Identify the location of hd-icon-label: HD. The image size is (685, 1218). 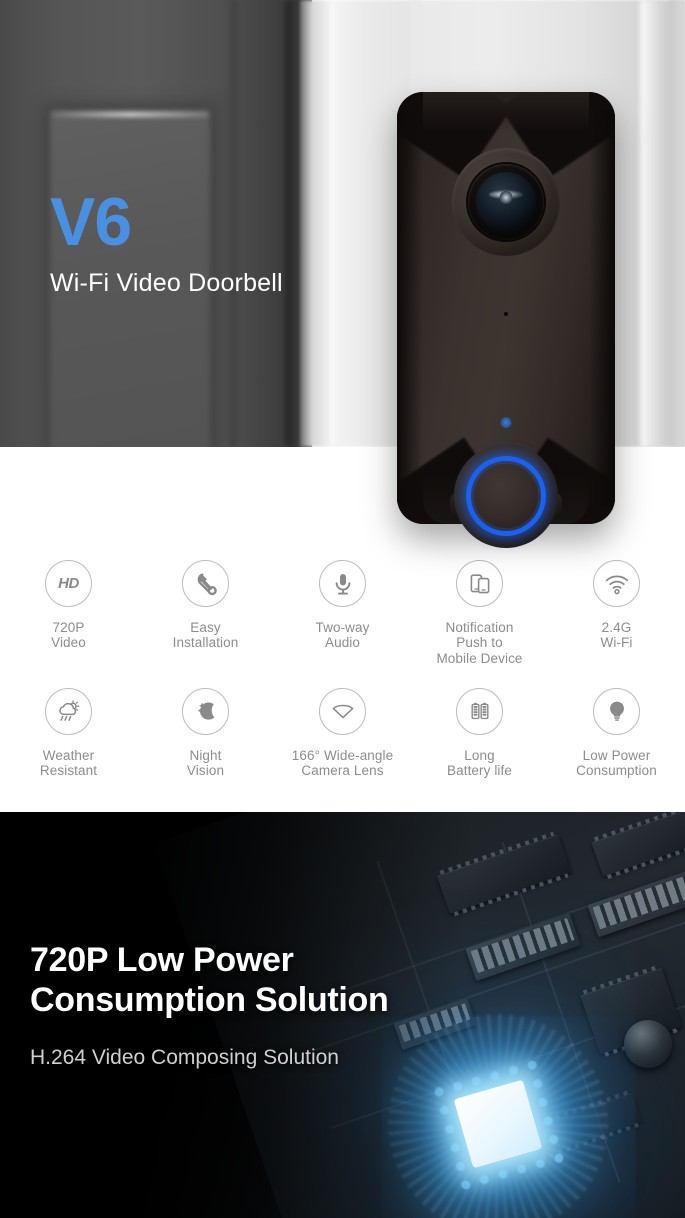
(68, 583).